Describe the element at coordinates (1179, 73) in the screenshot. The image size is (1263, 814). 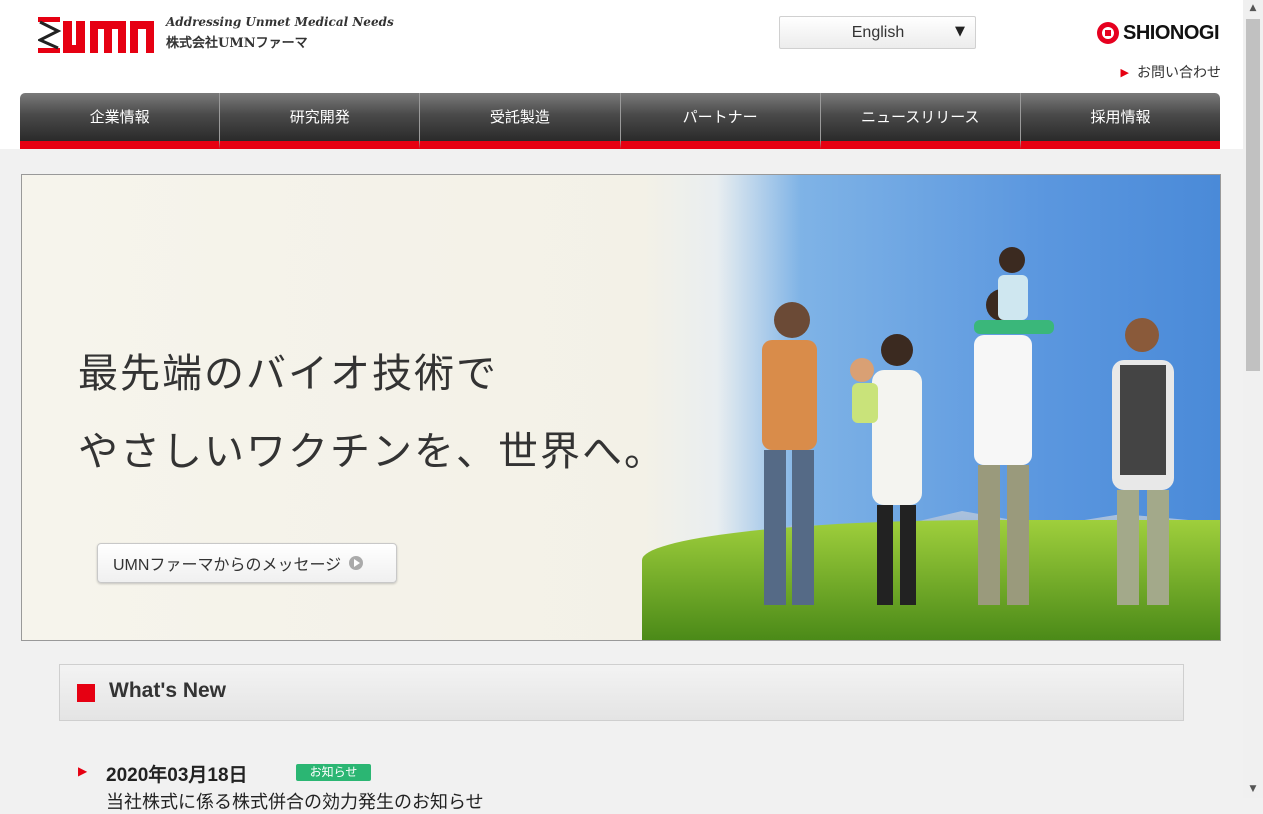
I see `contact-link-label: お問い合わせ` at that location.